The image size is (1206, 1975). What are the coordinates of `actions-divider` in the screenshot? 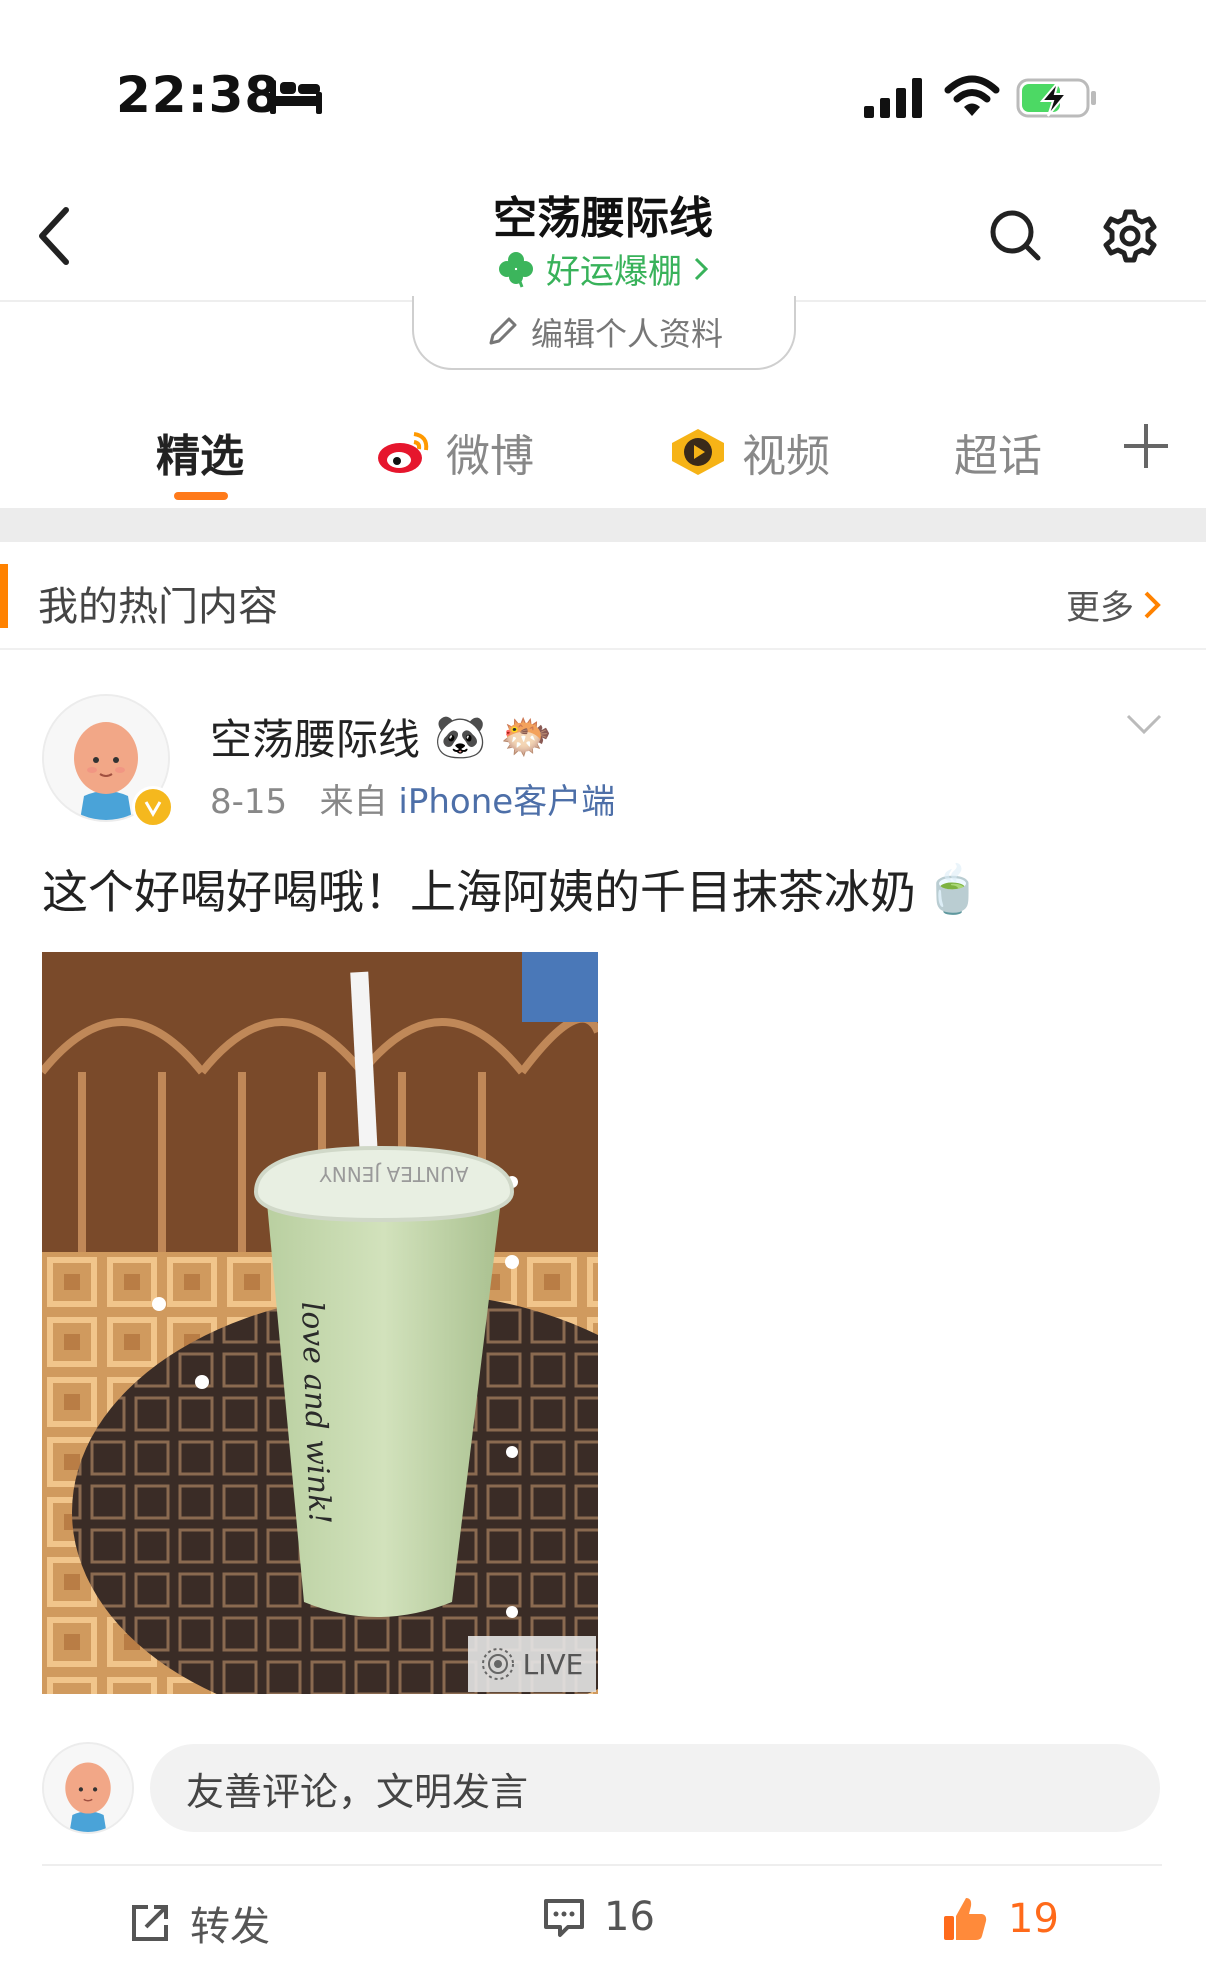 It's located at (602, 1865).